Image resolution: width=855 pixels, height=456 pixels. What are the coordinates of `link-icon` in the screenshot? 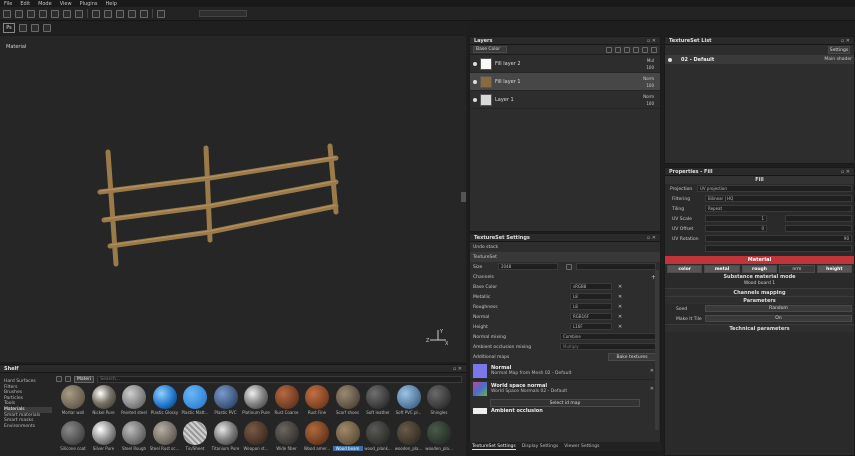 It's located at (569, 267).